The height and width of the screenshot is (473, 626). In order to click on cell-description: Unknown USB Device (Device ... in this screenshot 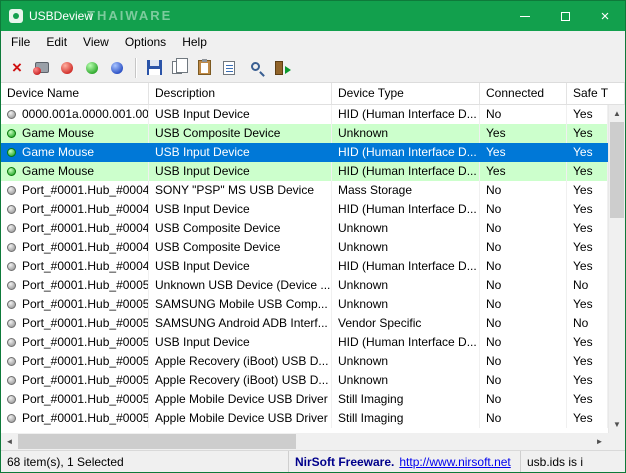, I will do `click(243, 285)`.